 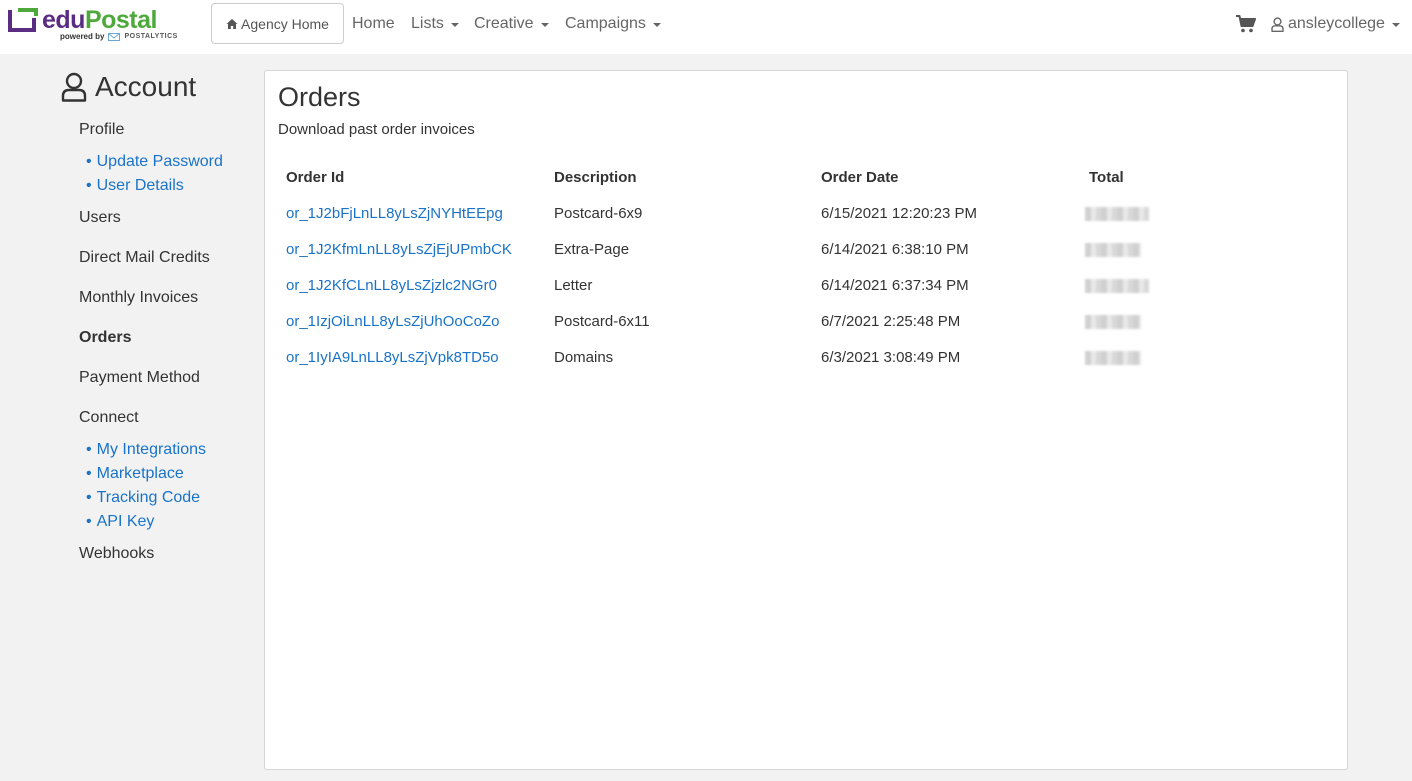 I want to click on sidebar-subitem-label: User Details, so click(x=140, y=185).